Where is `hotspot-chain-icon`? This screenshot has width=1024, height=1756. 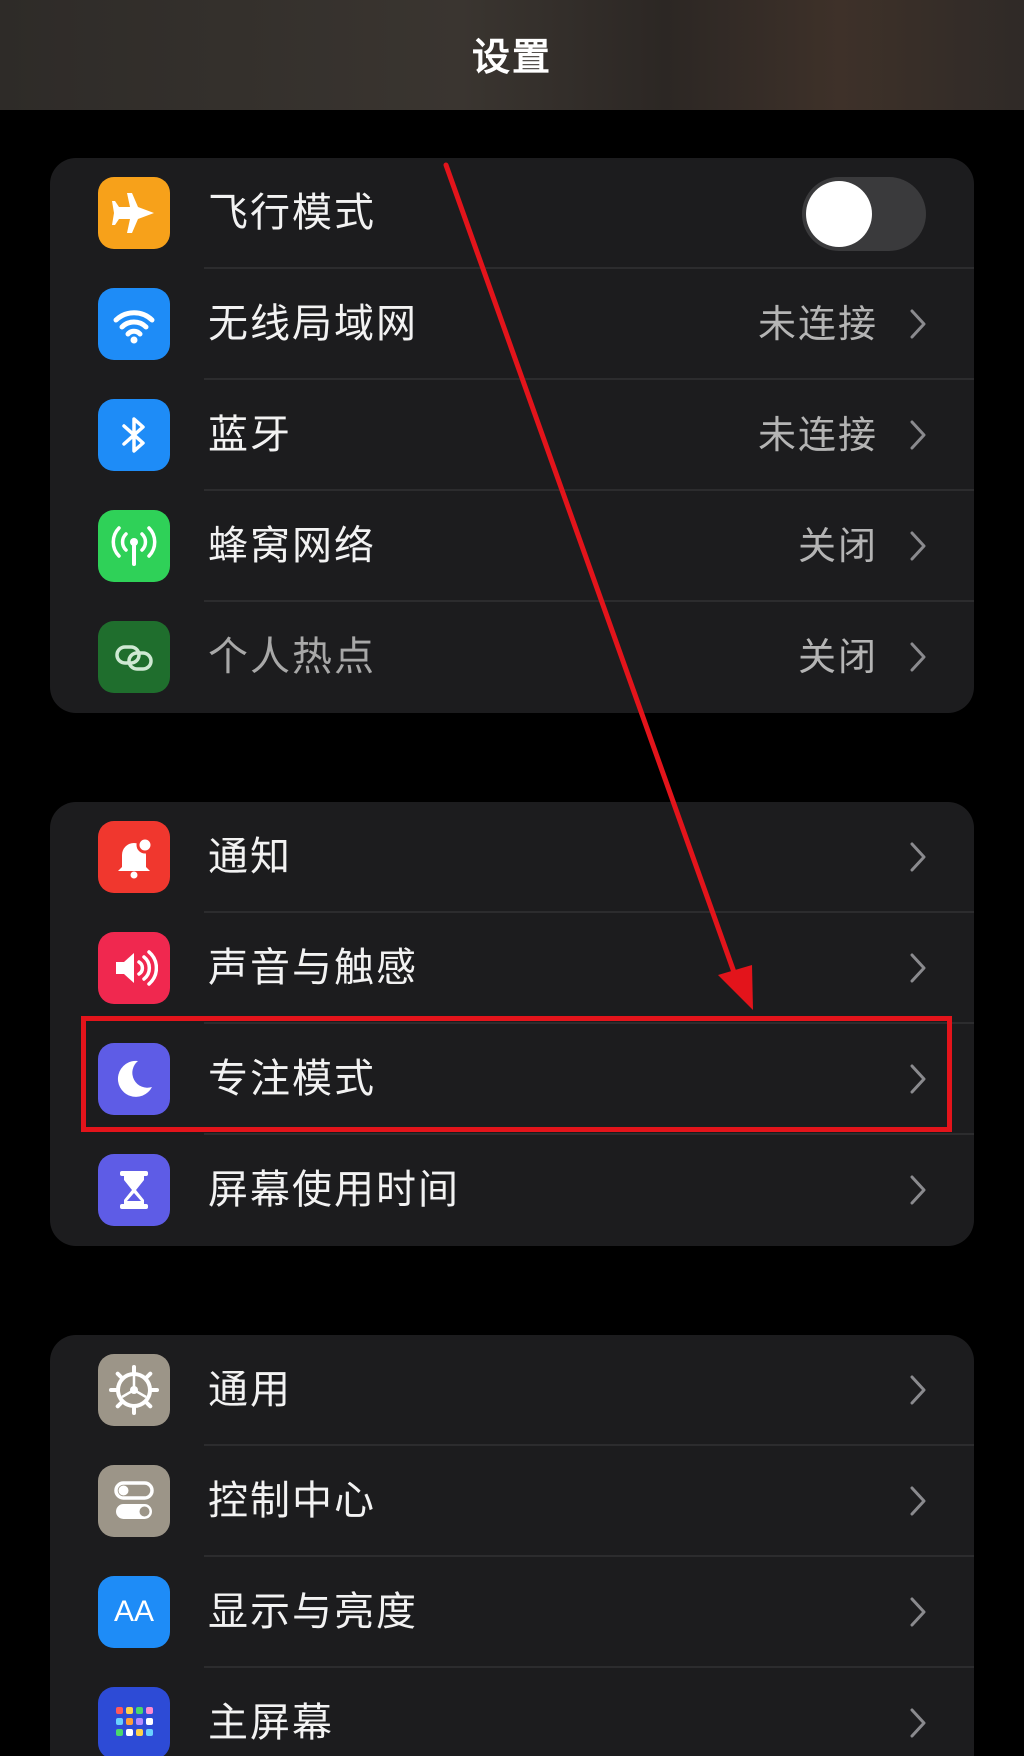
hotspot-chain-icon is located at coordinates (134, 657).